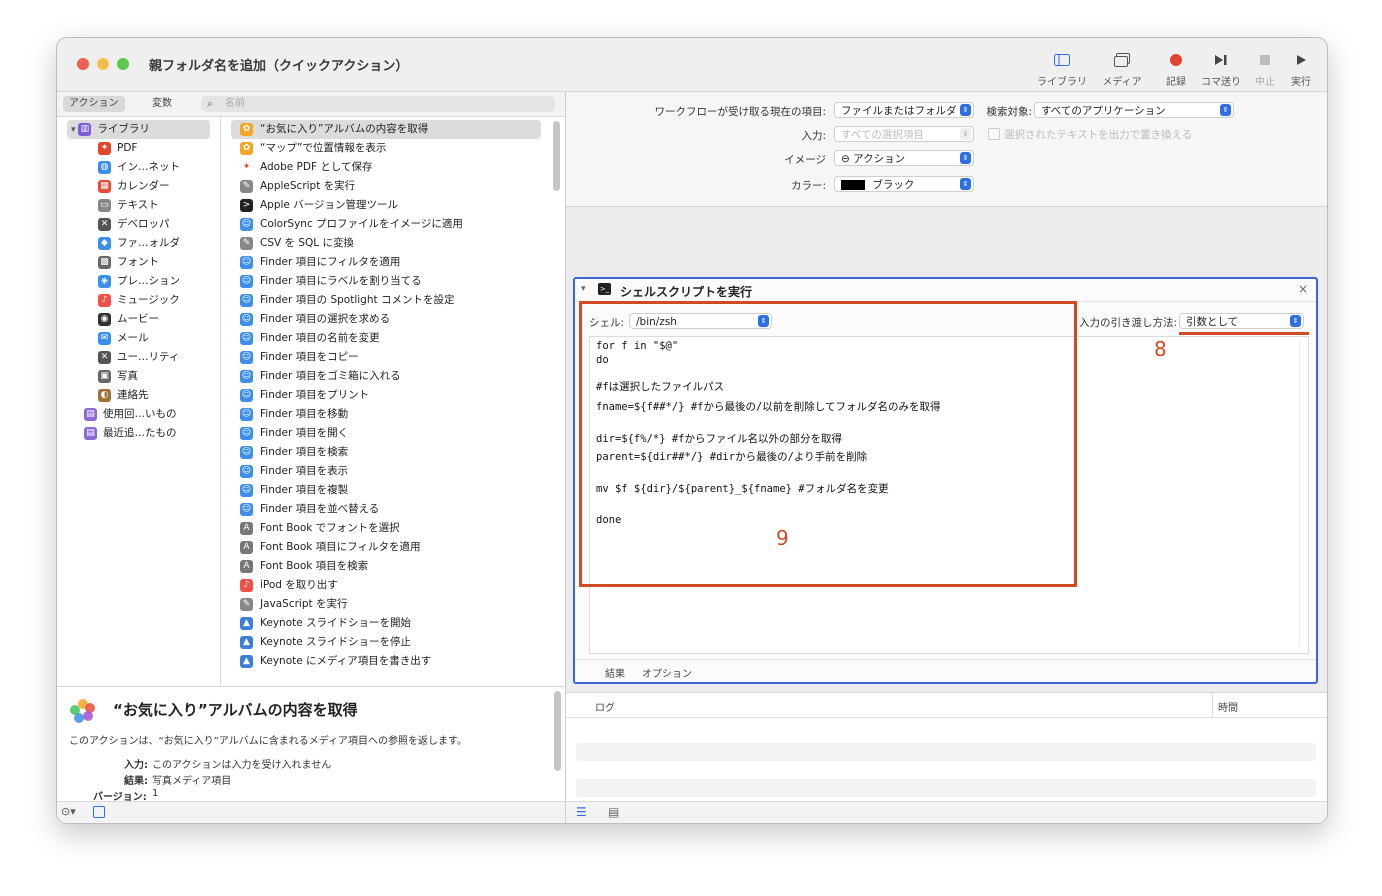 This screenshot has height=896, width=1382. What do you see at coordinates (386, 604) in the screenshot?
I see `action-item: ✎ JavaScript を実行` at bounding box center [386, 604].